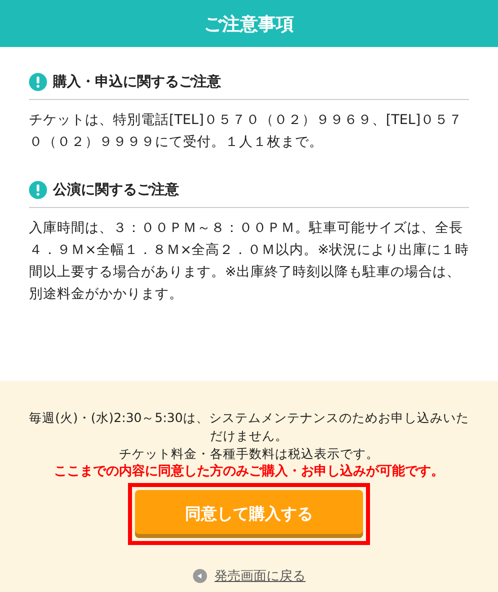 The height and width of the screenshot is (592, 498). I want to click on back-link: 発売画面に戻る, so click(260, 576).